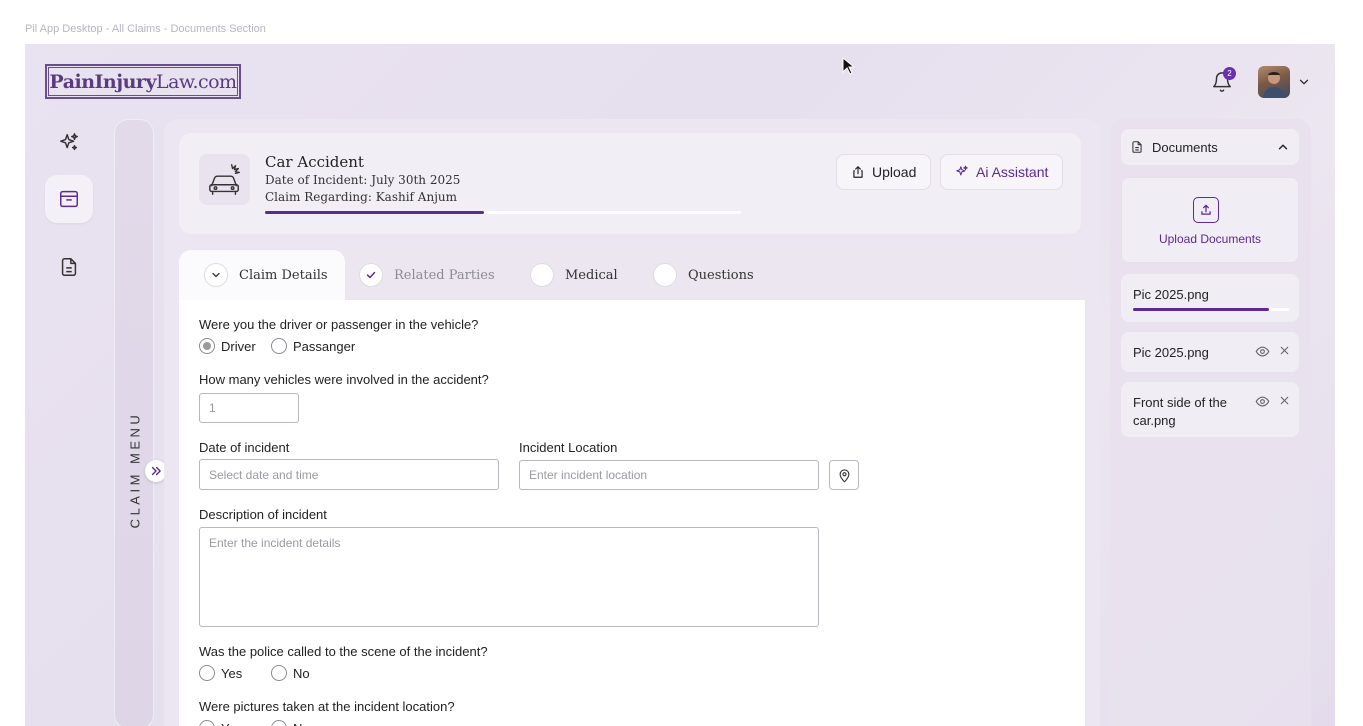 This screenshot has height=726, width=1363. I want to click on car-crash-icon, so click(224, 179).